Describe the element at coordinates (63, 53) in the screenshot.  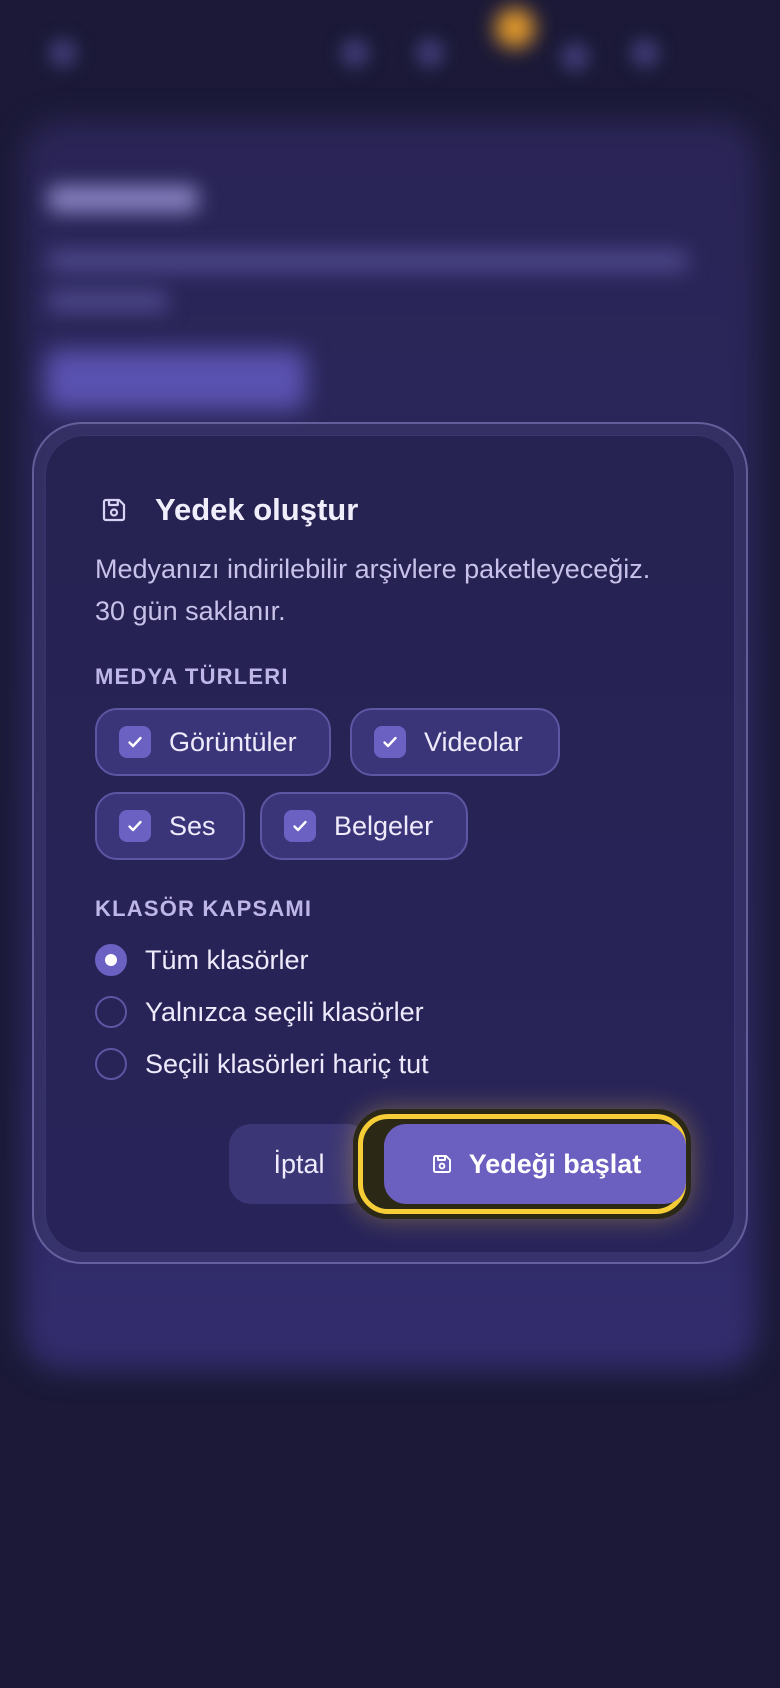
I see `blurred-menu-icon` at that location.